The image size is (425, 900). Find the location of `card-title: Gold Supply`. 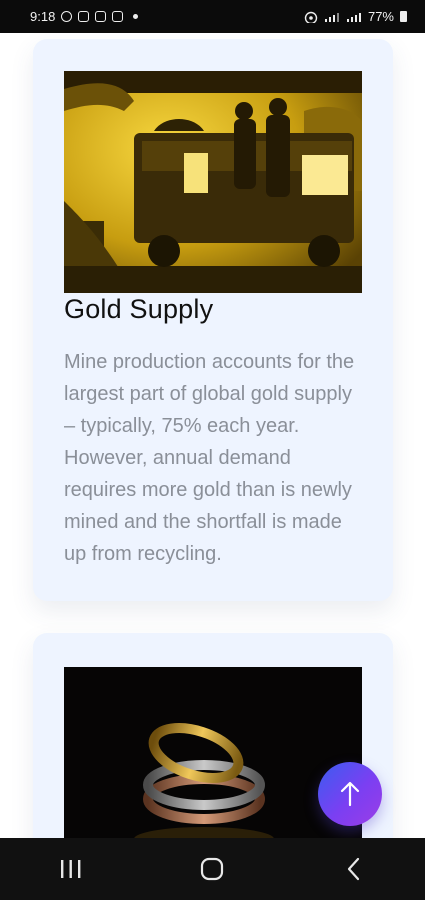

card-title: Gold Supply is located at coordinates (139, 309).